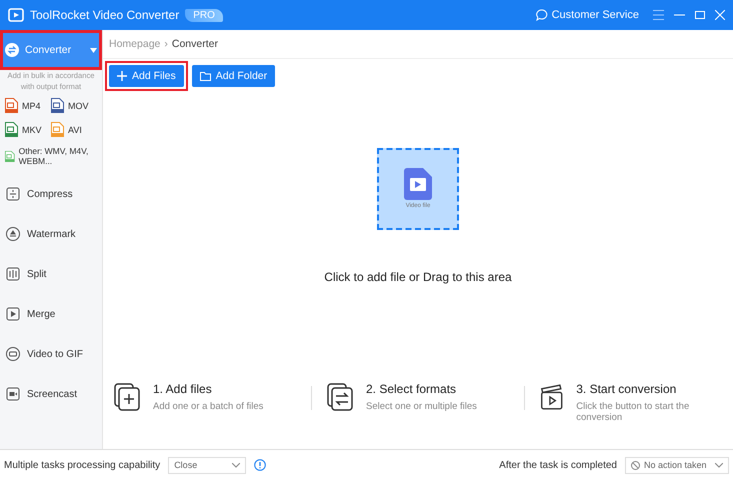 The width and height of the screenshot is (733, 480). Describe the element at coordinates (587, 15) in the screenshot. I see `customer-service-link: Customer Service` at that location.